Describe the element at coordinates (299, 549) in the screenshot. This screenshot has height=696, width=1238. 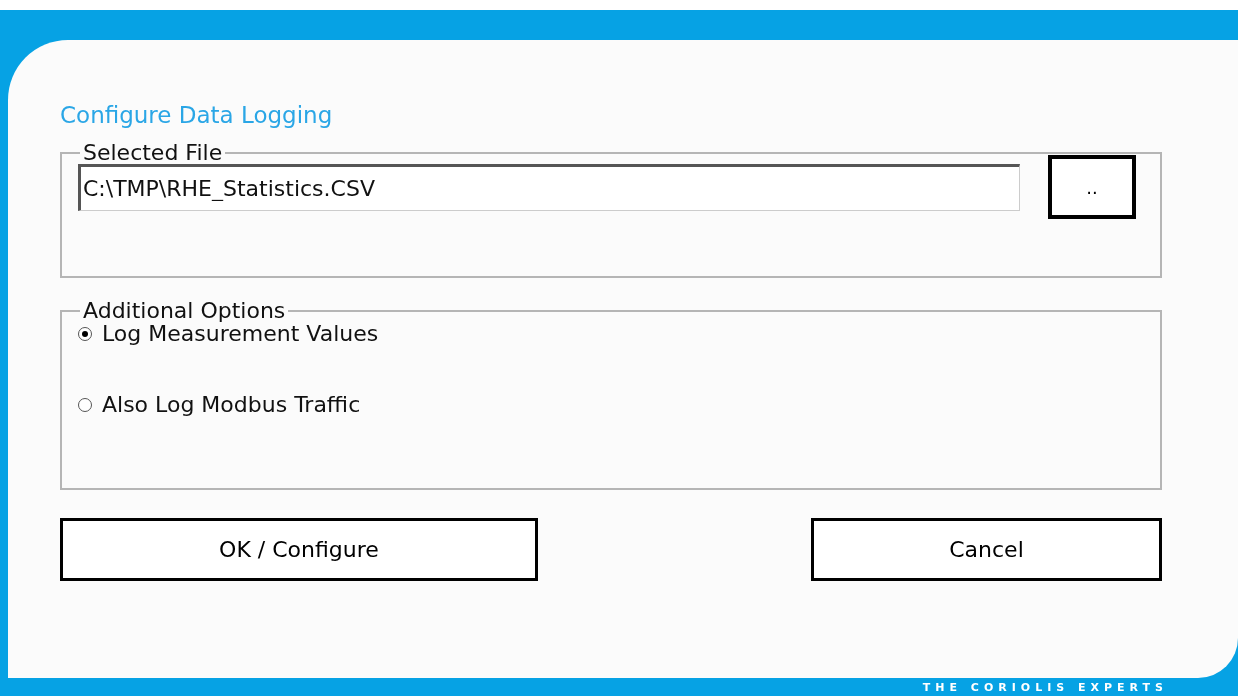
I see `ok-button: OK / Configure` at that location.